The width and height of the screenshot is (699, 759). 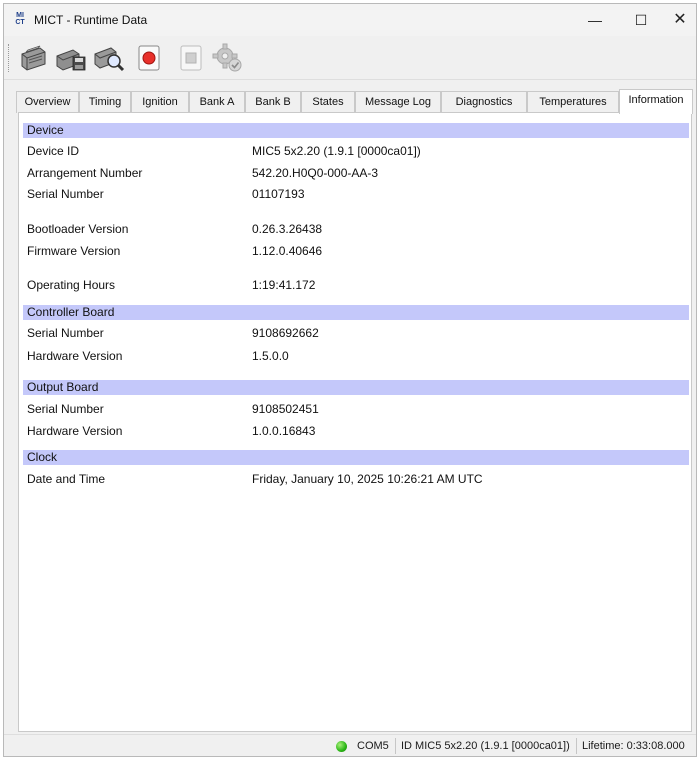 I want to click on tab-ignition: Ignition, so click(x=160, y=102).